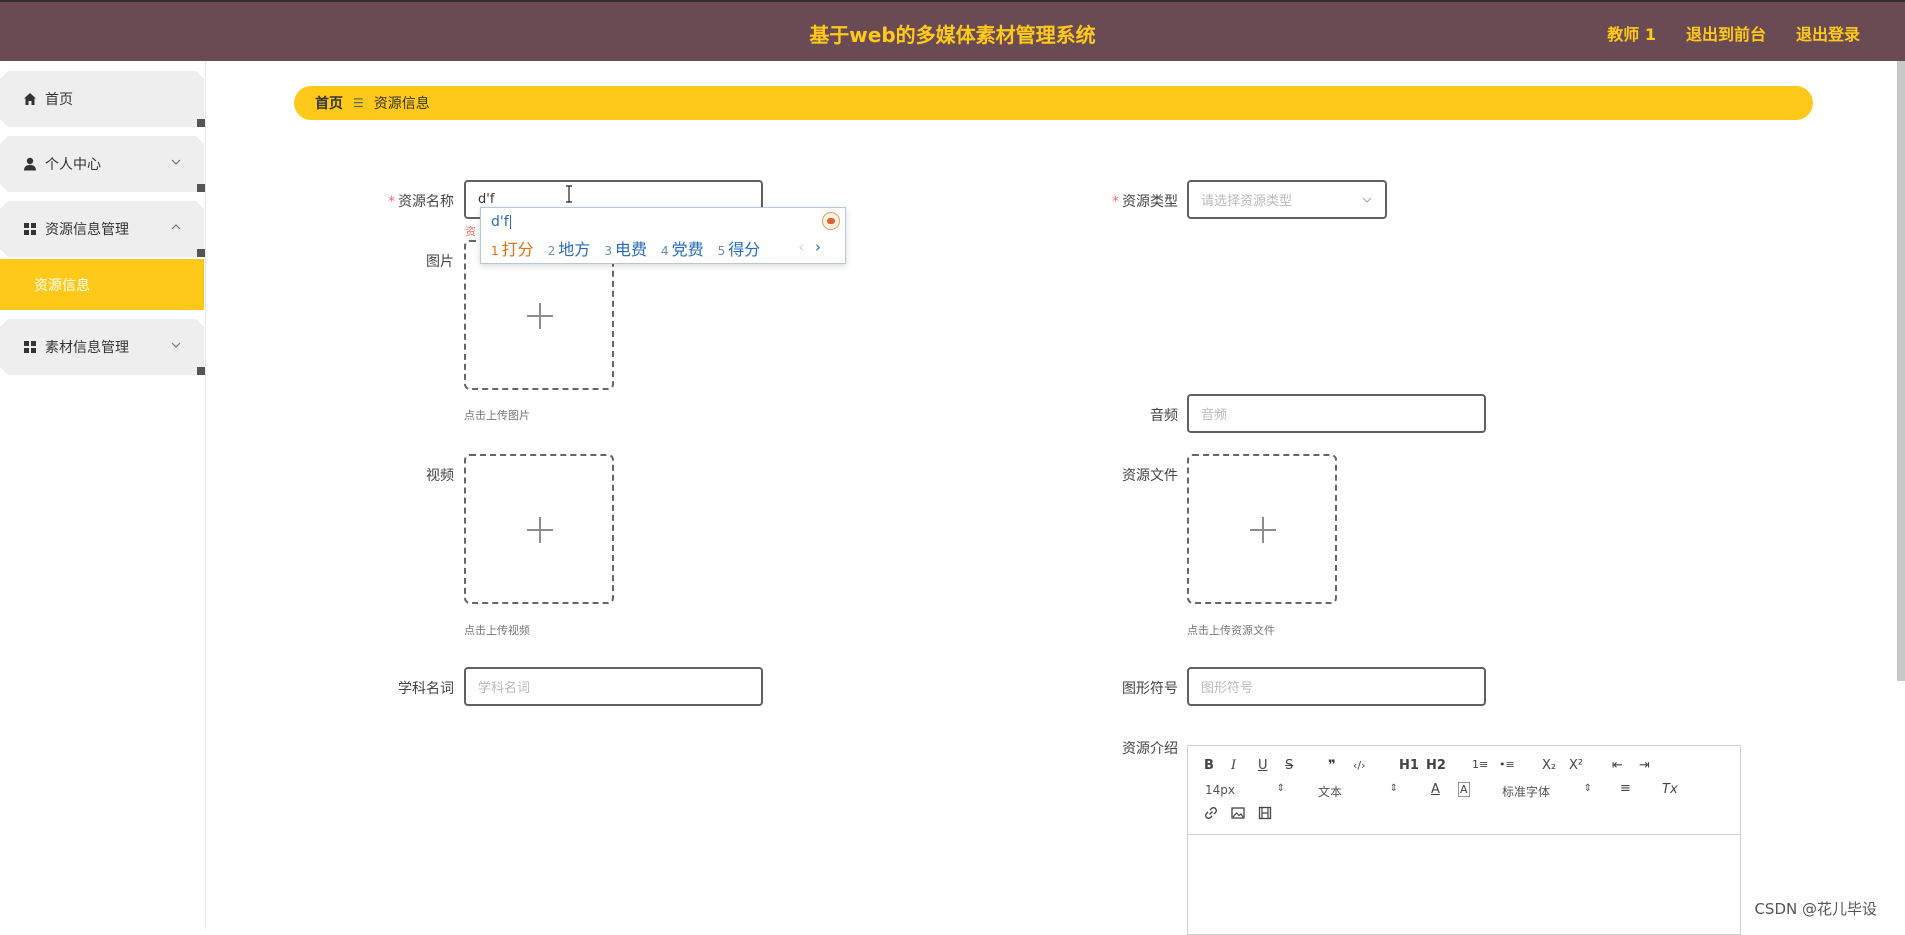  What do you see at coordinates (497, 630) in the screenshot?
I see `video-upload-hint: 点击上传视频` at bounding box center [497, 630].